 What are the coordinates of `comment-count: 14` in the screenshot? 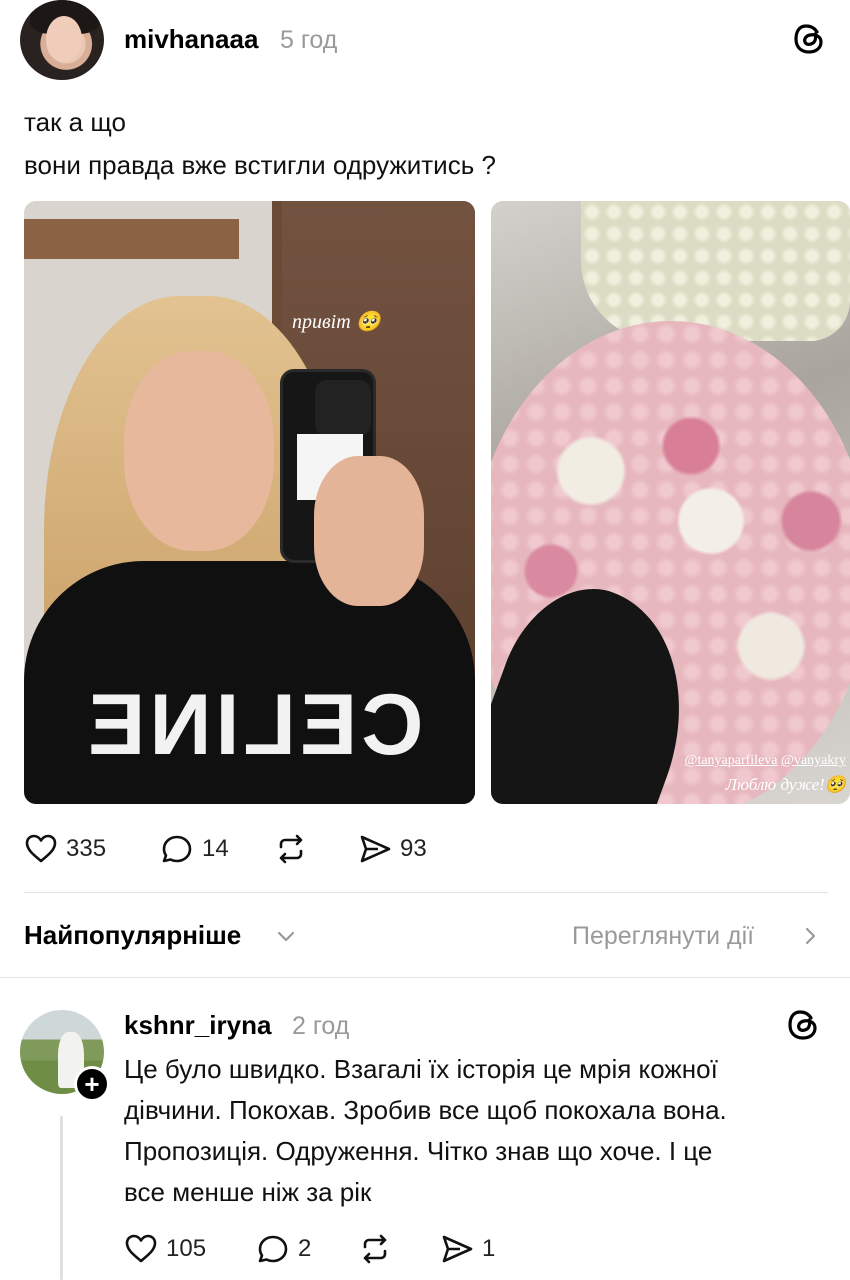 It's located at (215, 848).